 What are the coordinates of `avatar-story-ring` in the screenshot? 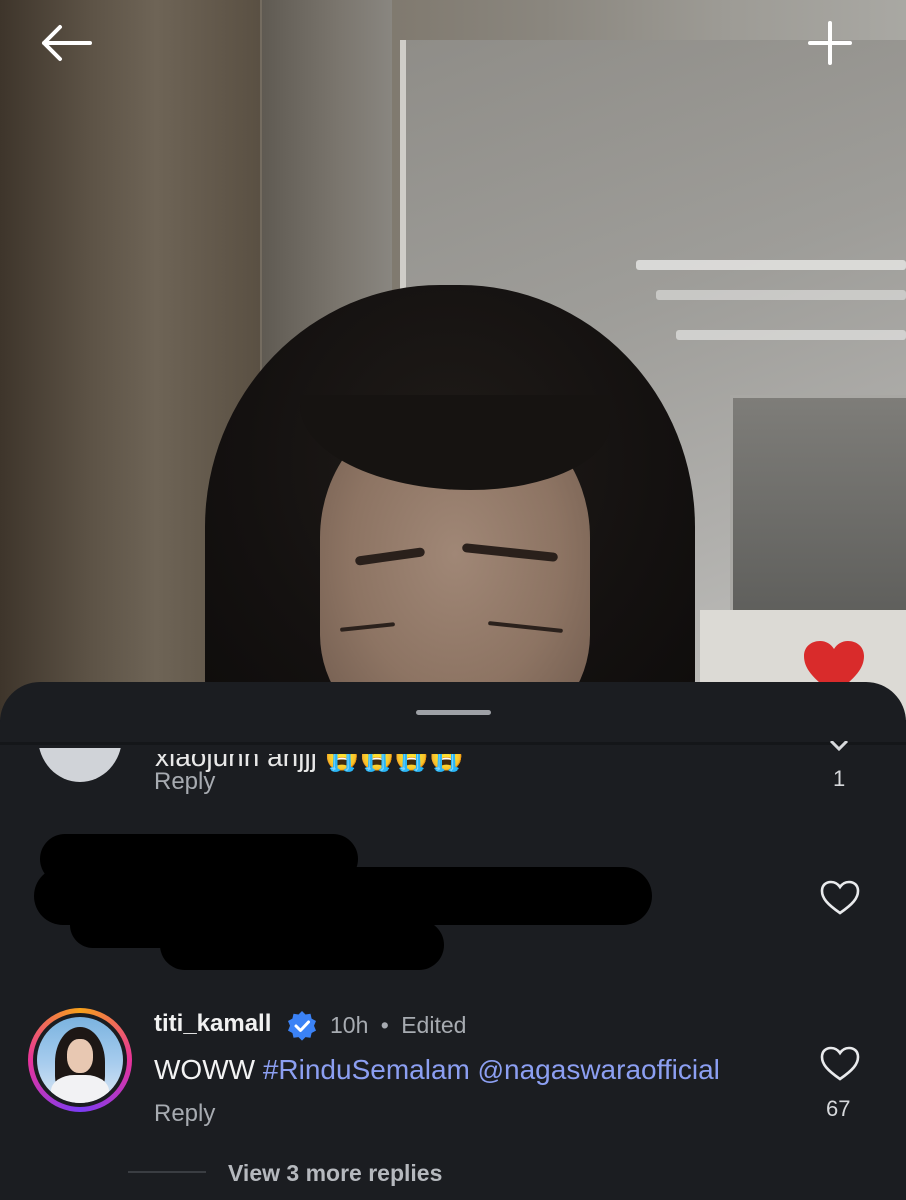 It's located at (80, 1060).